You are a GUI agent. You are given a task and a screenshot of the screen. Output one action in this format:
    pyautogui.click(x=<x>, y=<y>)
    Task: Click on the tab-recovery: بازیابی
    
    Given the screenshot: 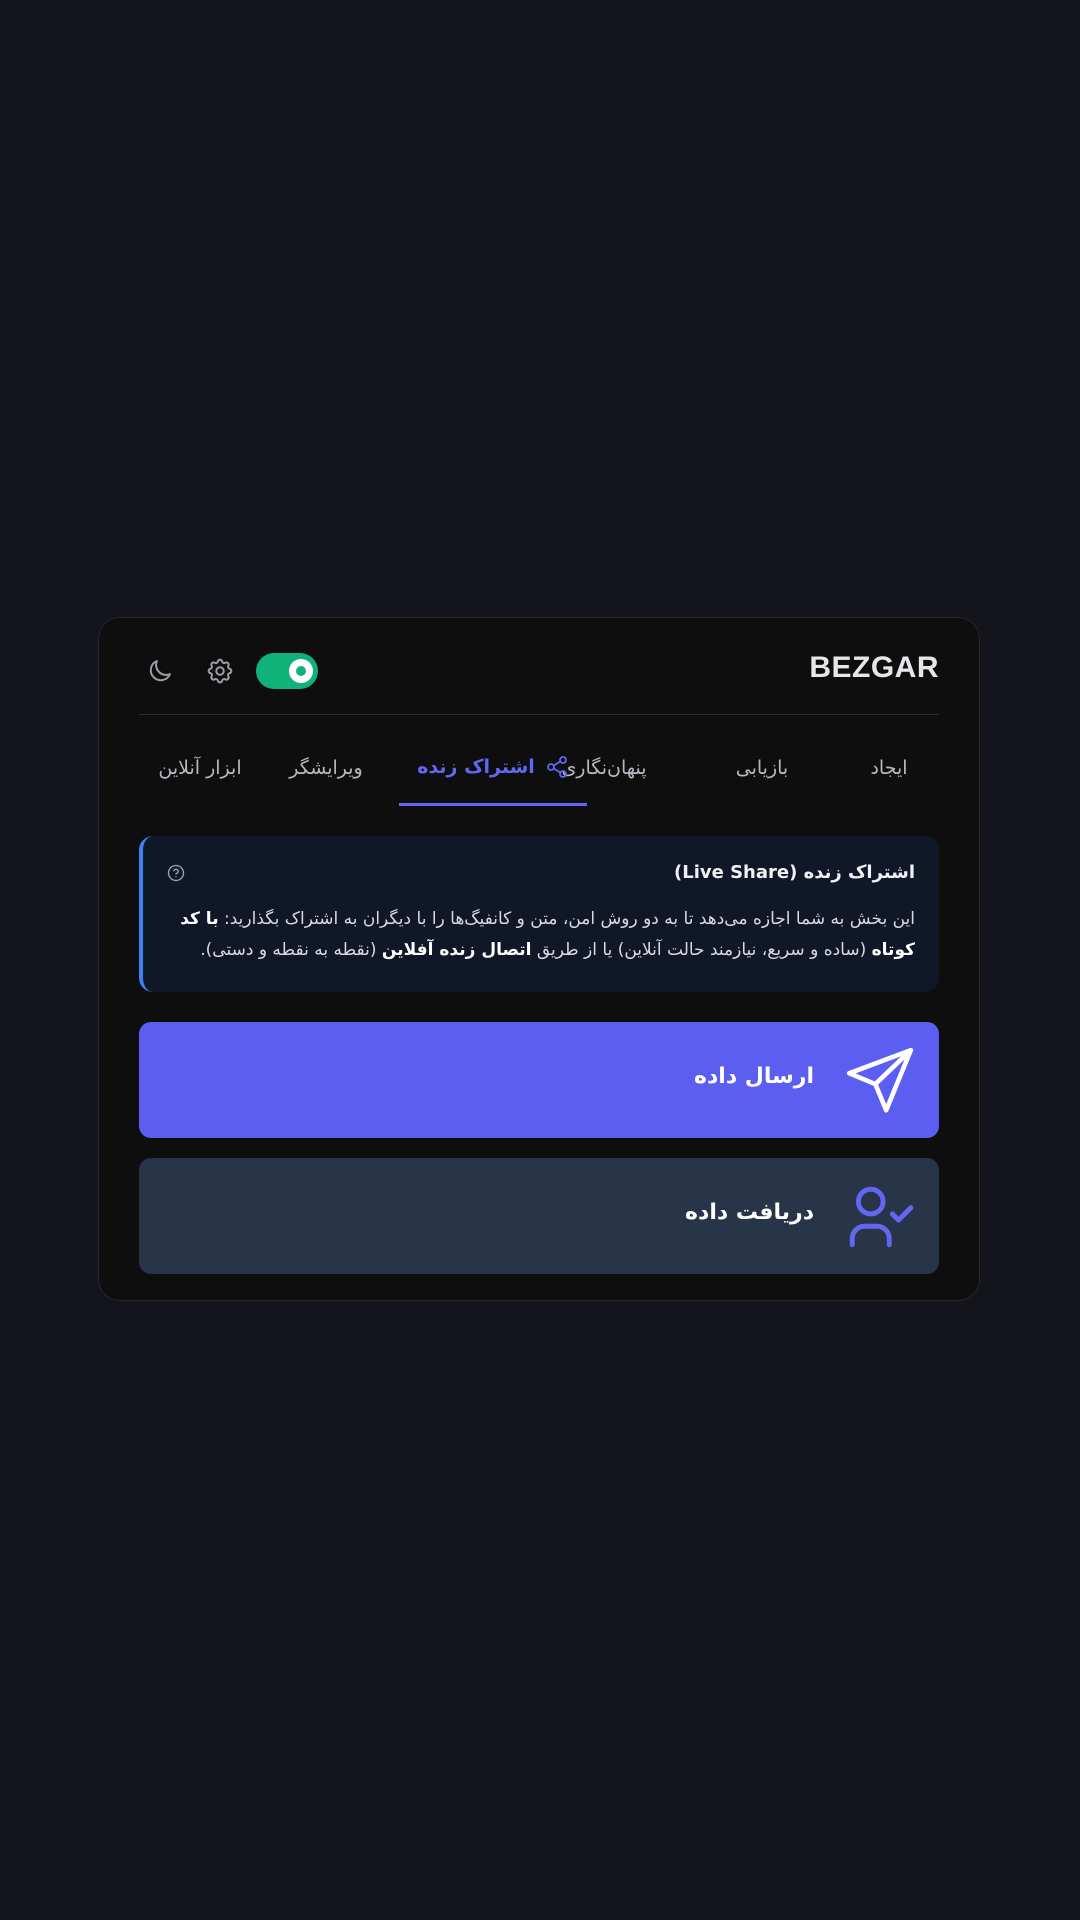 What is the action you would take?
    pyautogui.click(x=762, y=768)
    